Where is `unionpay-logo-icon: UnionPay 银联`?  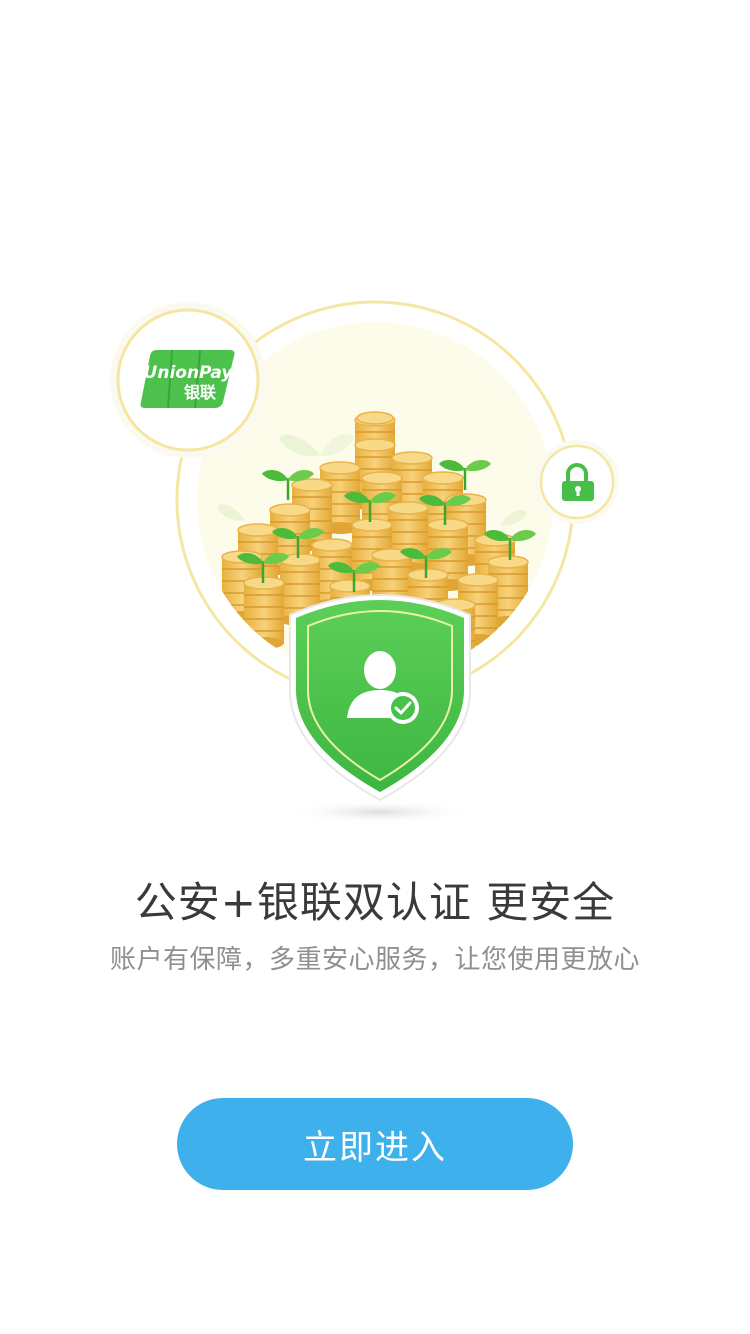
unionpay-logo-icon: UnionPay 银联 is located at coordinates (187, 379).